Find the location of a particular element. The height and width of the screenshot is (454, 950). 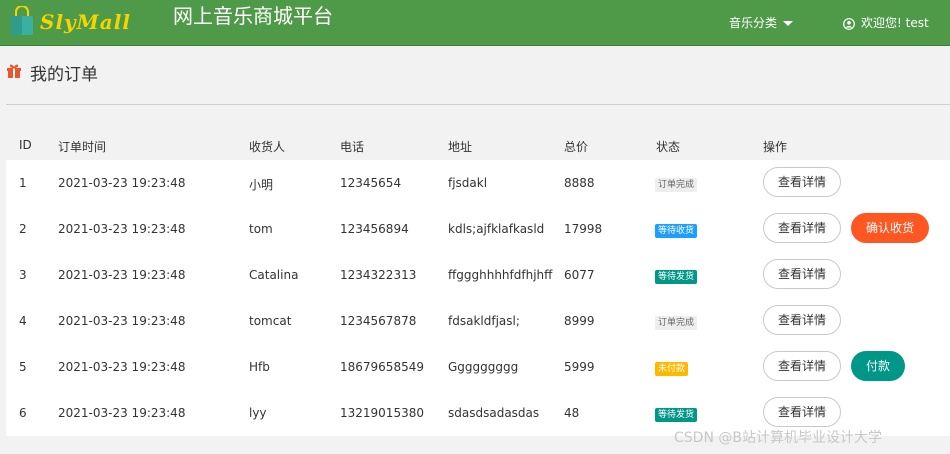

cell-phone: 1234322313 is located at coordinates (378, 275).